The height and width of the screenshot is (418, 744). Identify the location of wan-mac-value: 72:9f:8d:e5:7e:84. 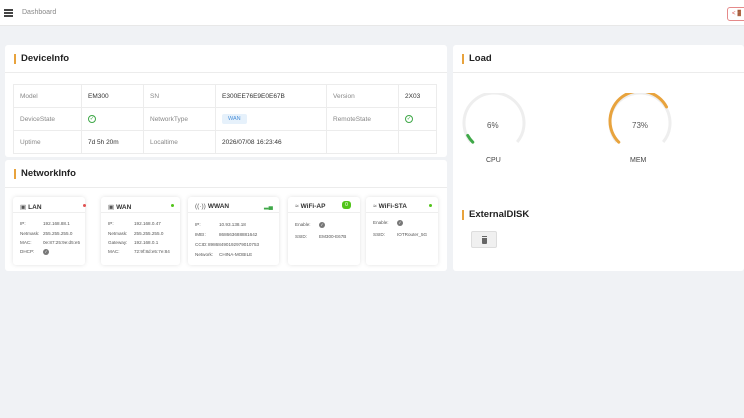
(152, 251).